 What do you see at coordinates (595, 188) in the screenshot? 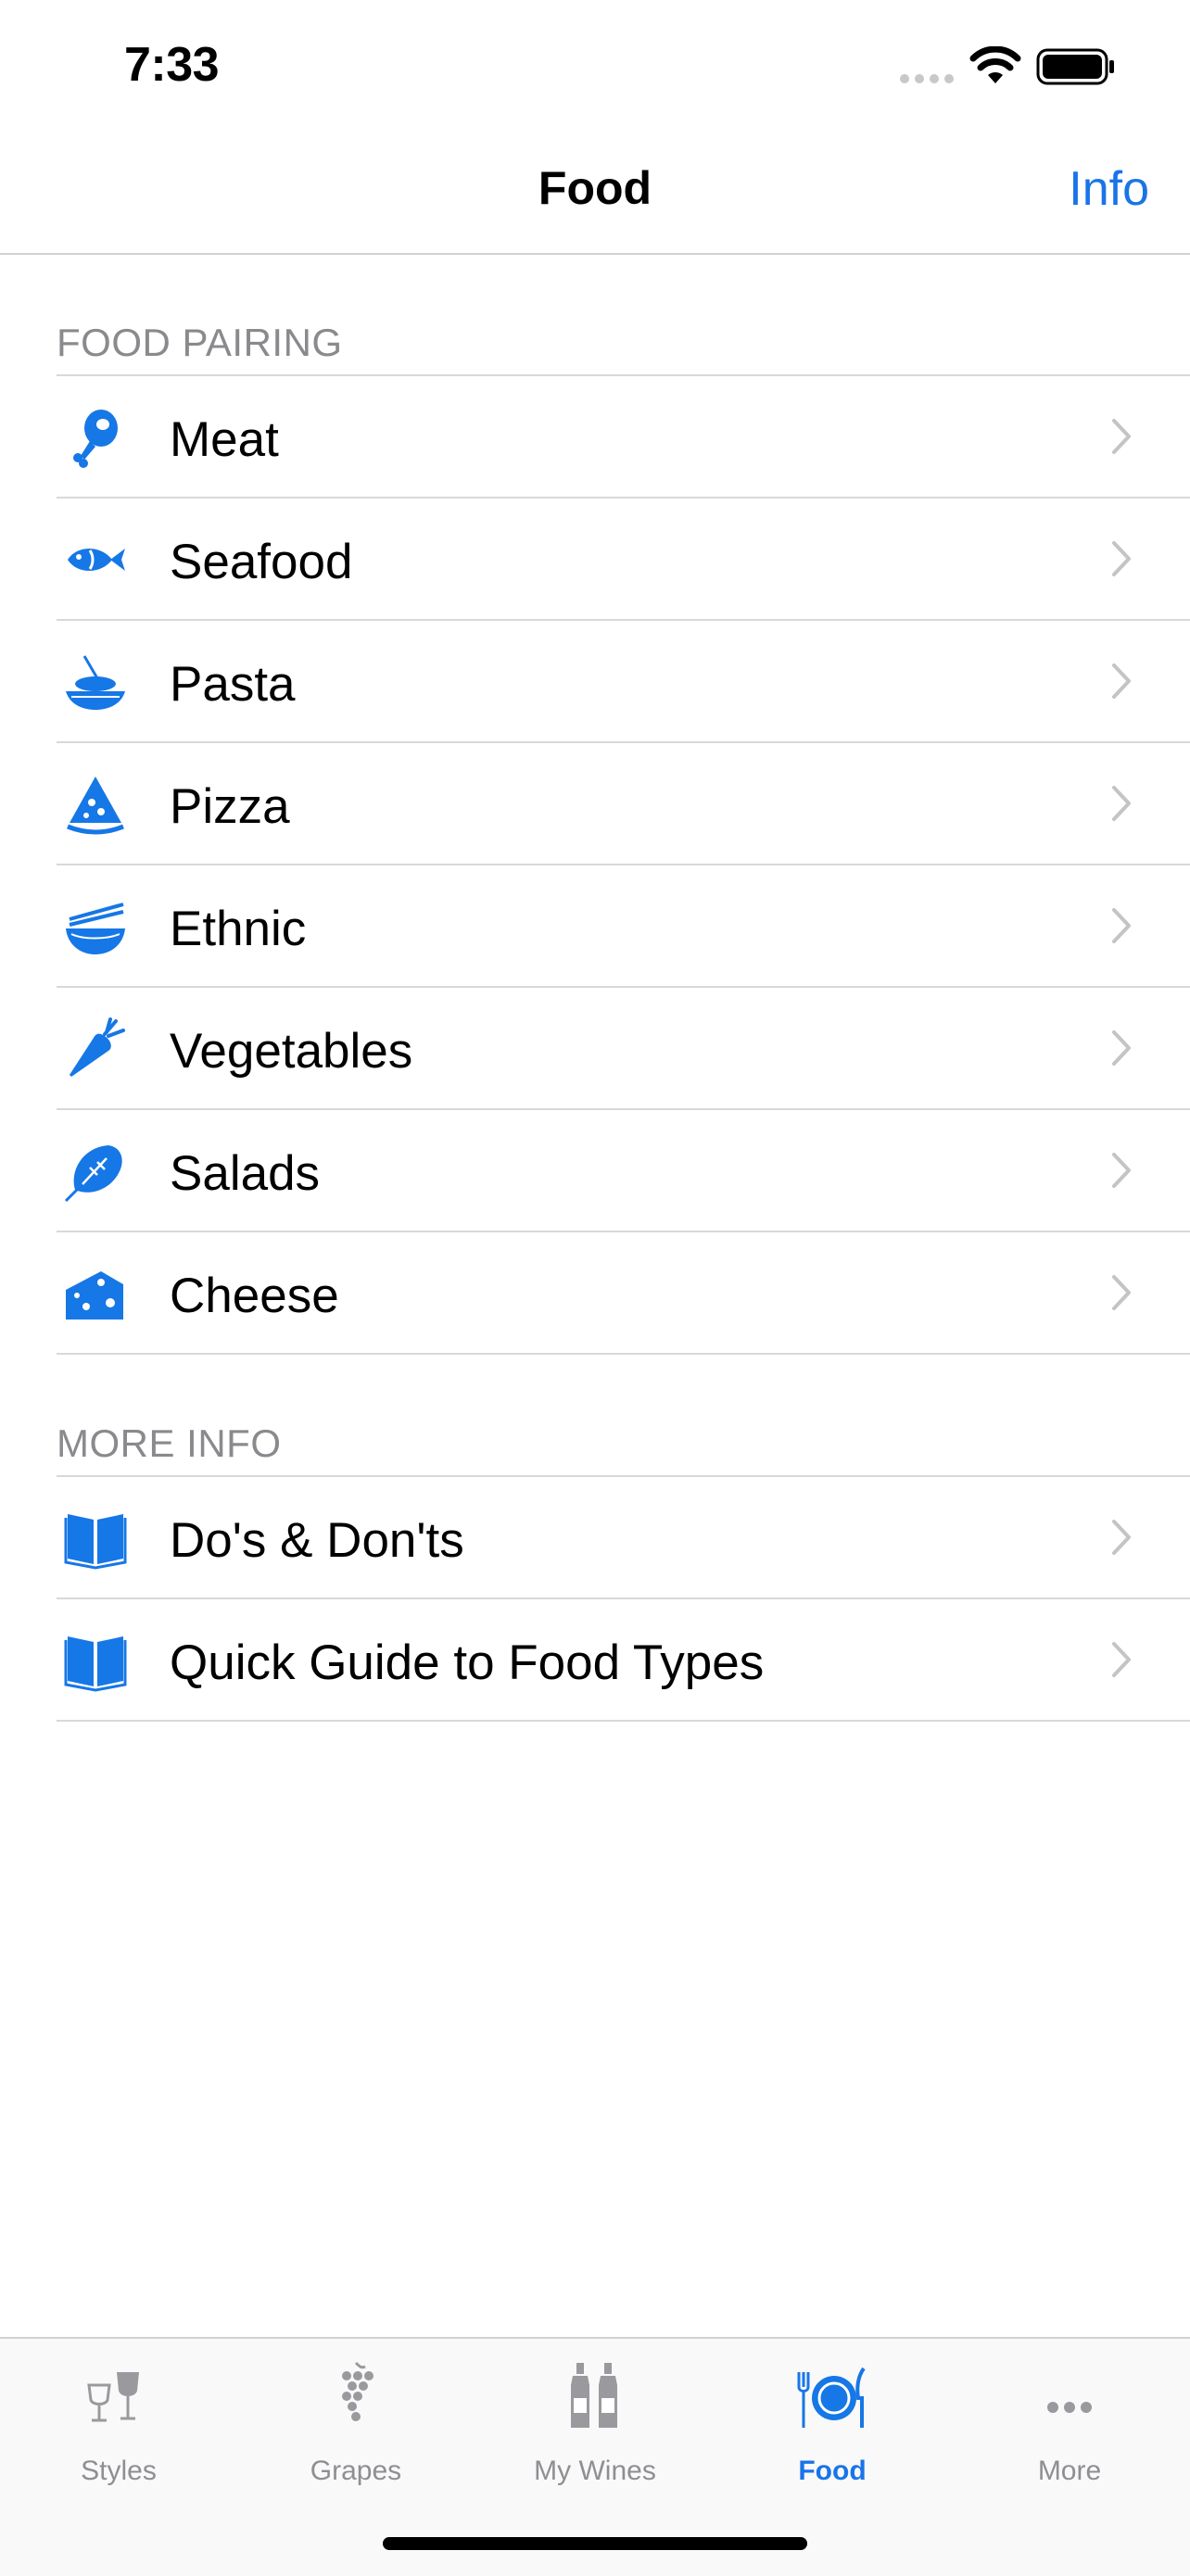
I see `page-title: Food` at bounding box center [595, 188].